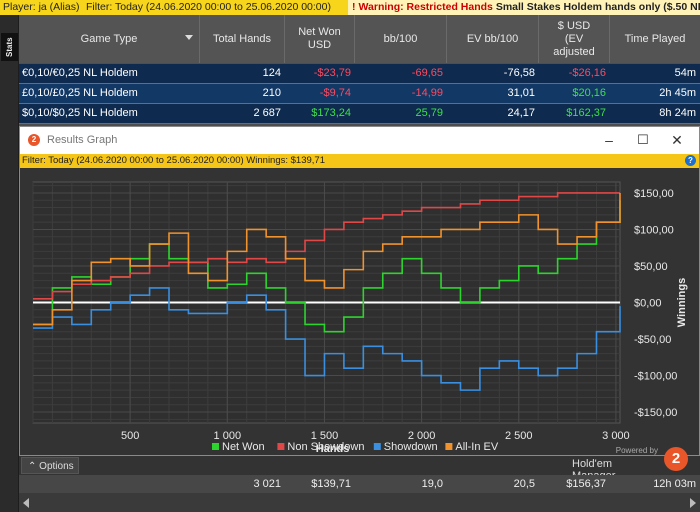 This screenshot has width=700, height=512. Describe the element at coordinates (9, 47) in the screenshot. I see `stats-tab: Stats` at that location.